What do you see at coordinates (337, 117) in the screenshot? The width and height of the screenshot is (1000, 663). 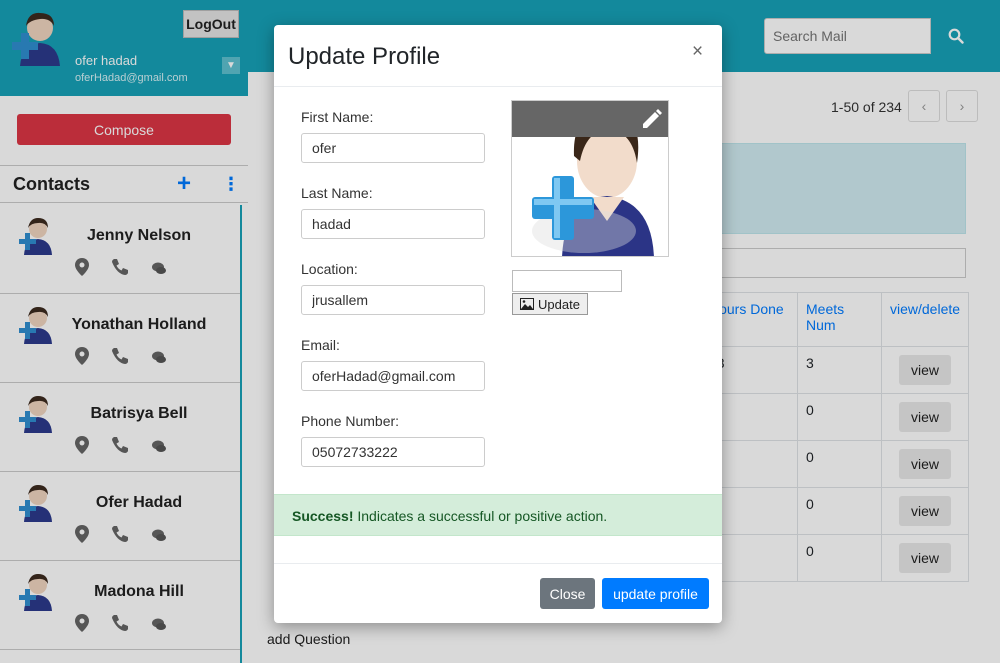 I see `first-name-label: First Name:` at bounding box center [337, 117].